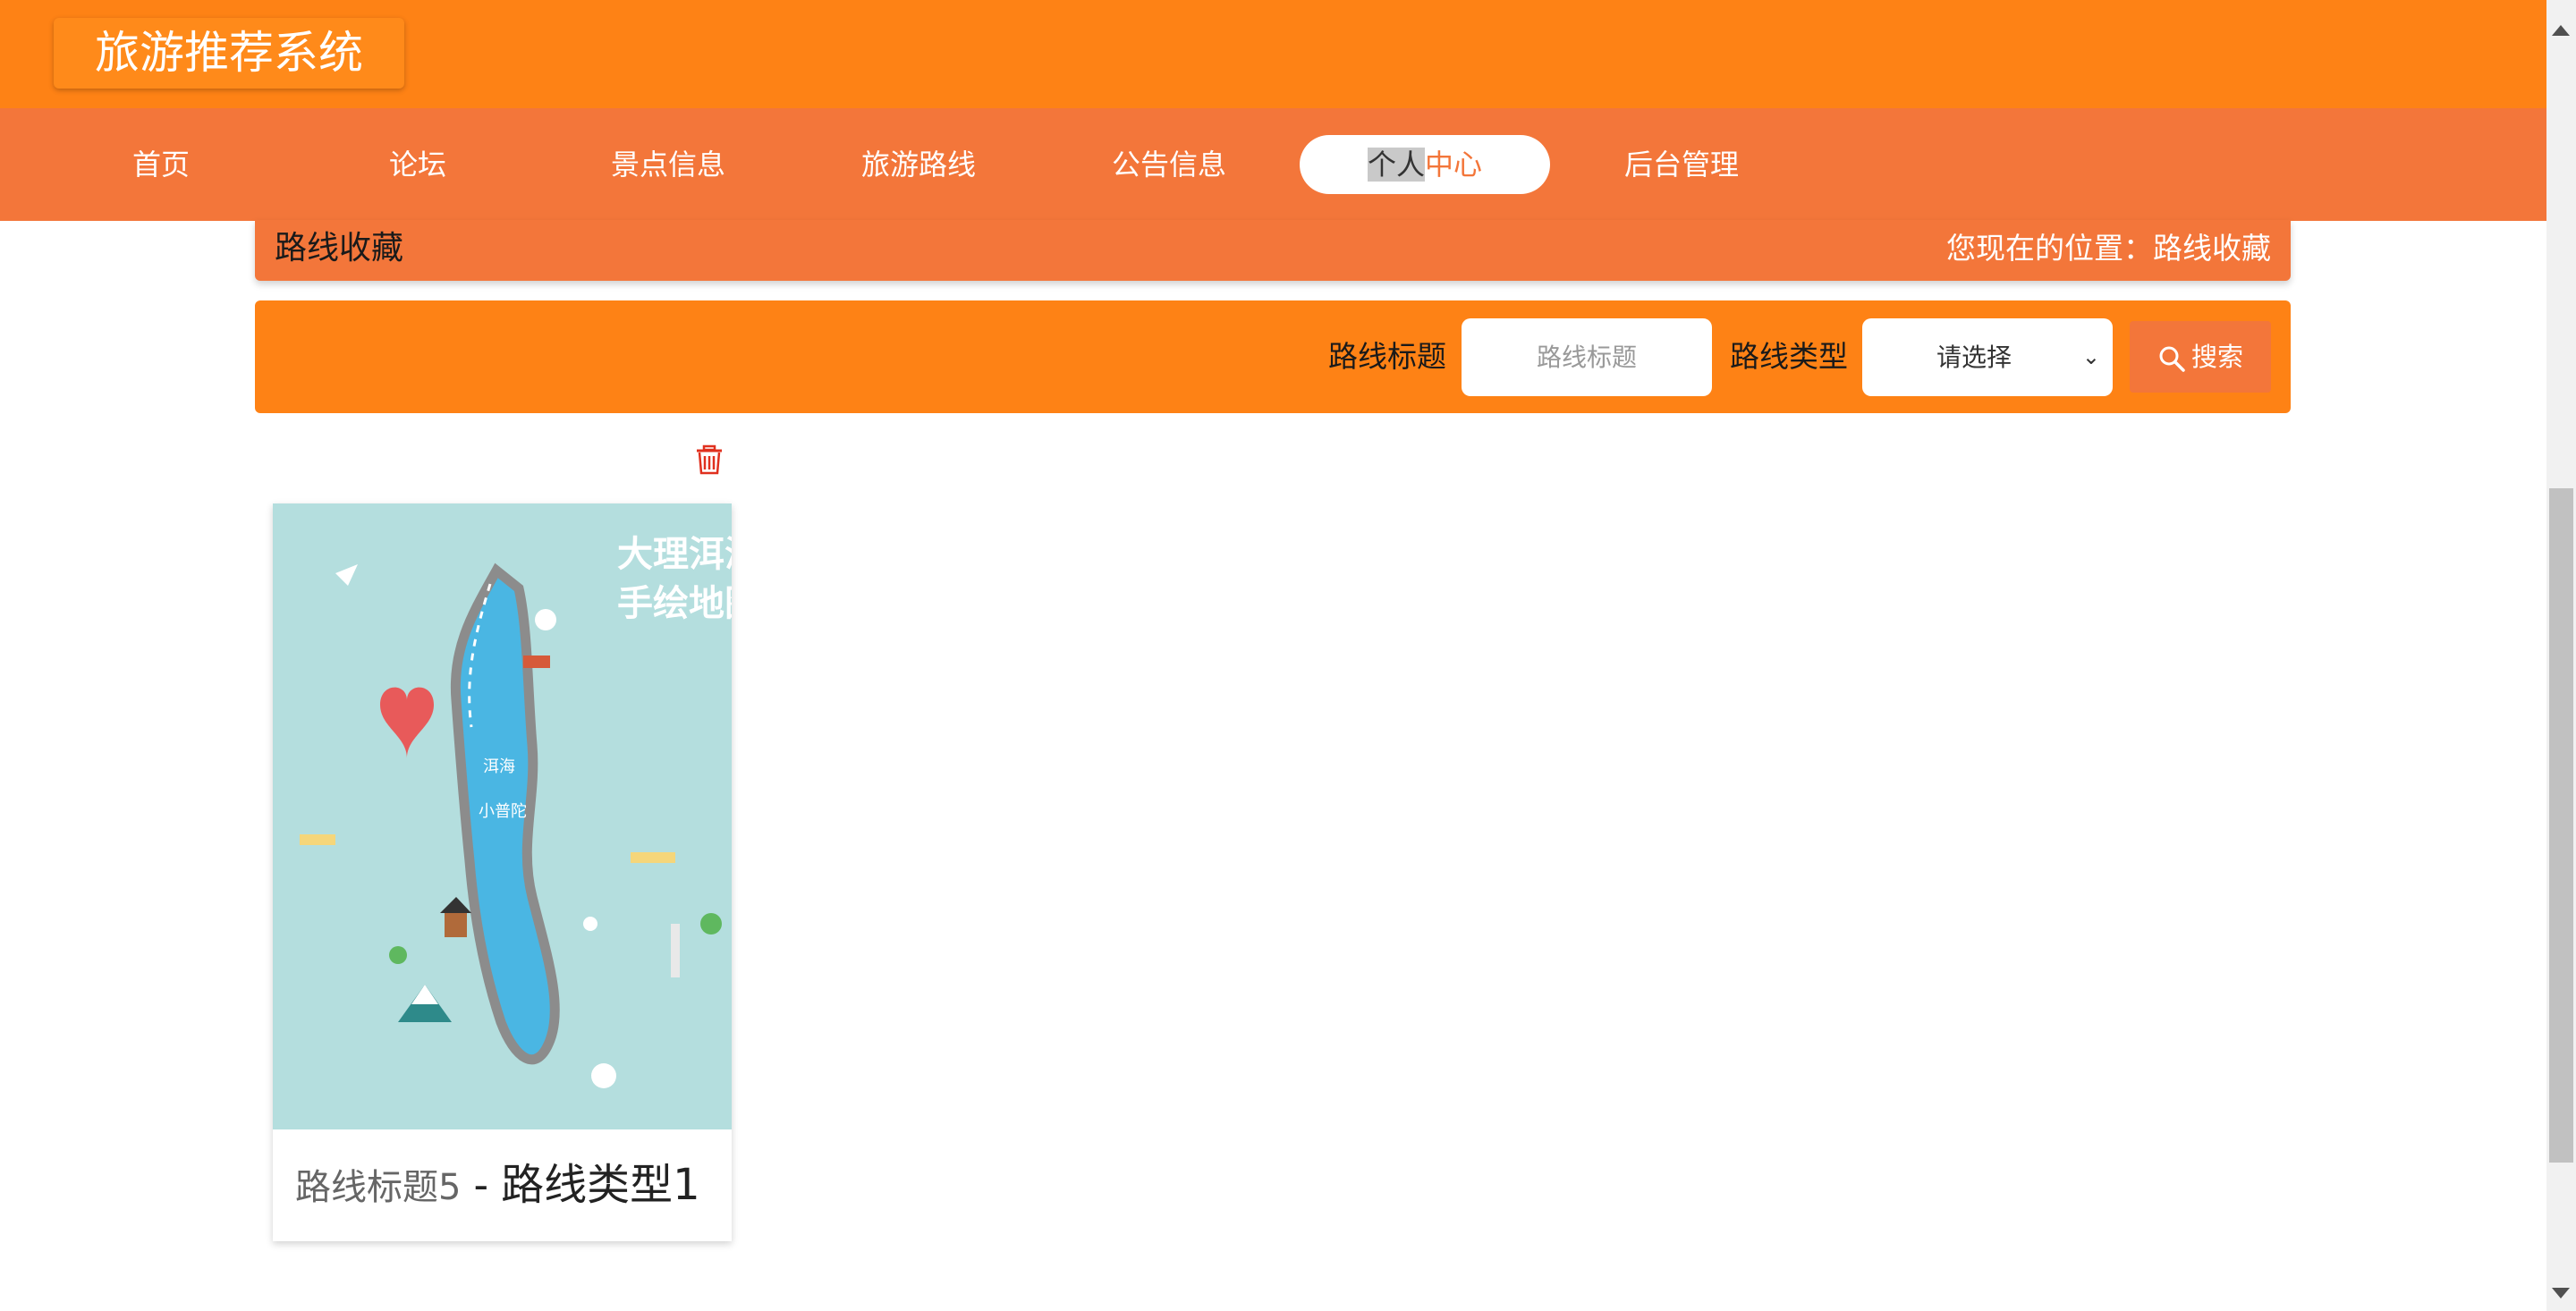  Describe the element at coordinates (229, 53) in the screenshot. I see `app-title: 旅游推荐系统` at that location.